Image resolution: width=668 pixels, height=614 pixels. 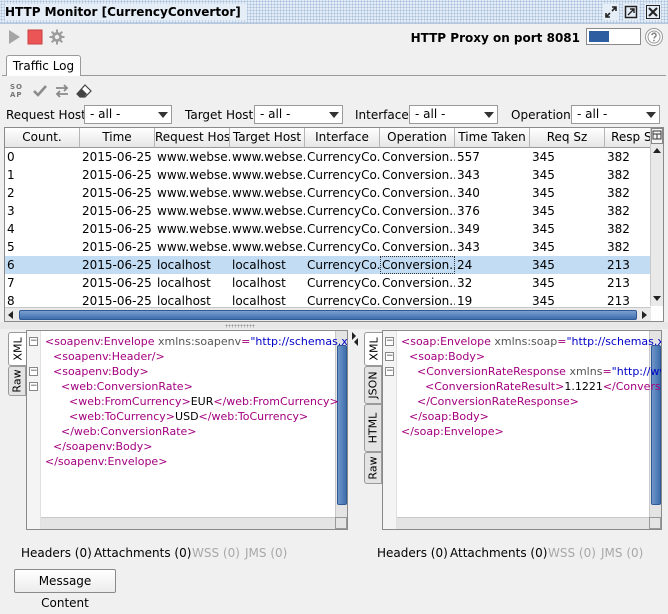 I want to click on table-cell: 213, so click(x=618, y=265).